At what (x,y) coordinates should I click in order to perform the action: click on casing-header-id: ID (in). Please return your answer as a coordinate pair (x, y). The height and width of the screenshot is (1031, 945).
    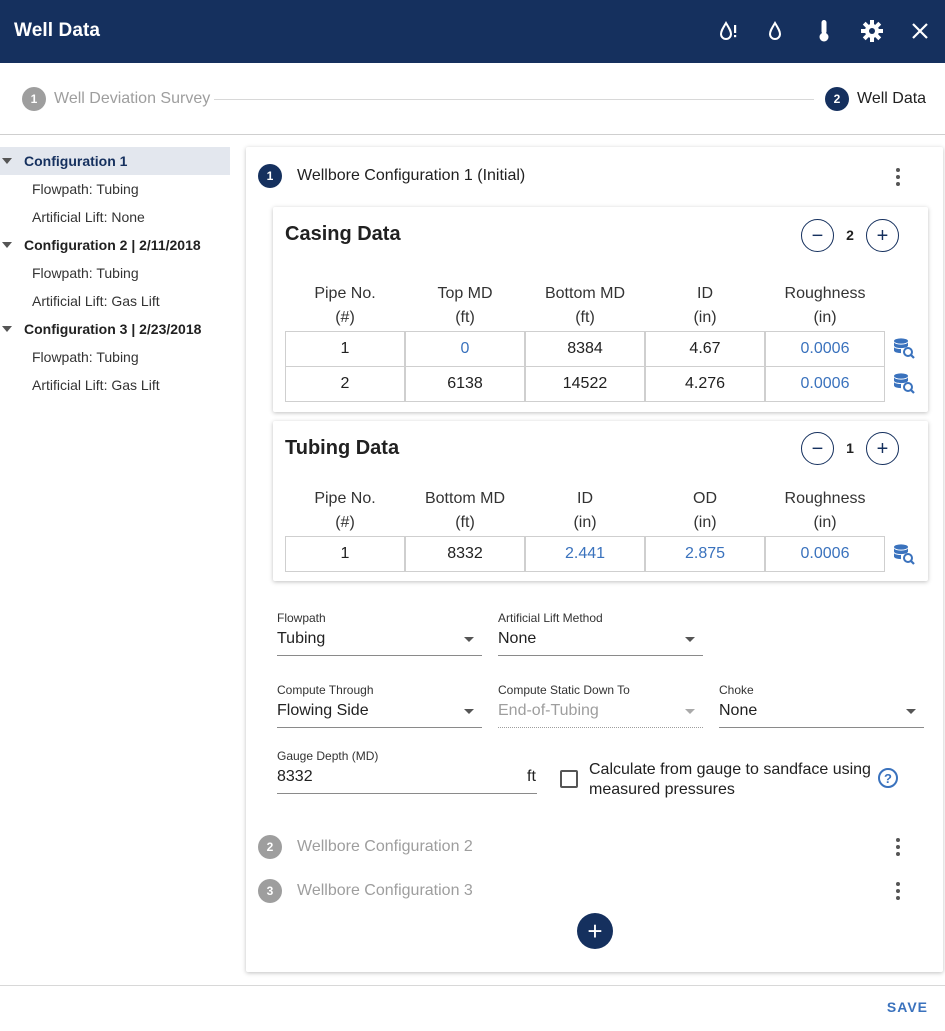
    Looking at the image, I should click on (705, 305).